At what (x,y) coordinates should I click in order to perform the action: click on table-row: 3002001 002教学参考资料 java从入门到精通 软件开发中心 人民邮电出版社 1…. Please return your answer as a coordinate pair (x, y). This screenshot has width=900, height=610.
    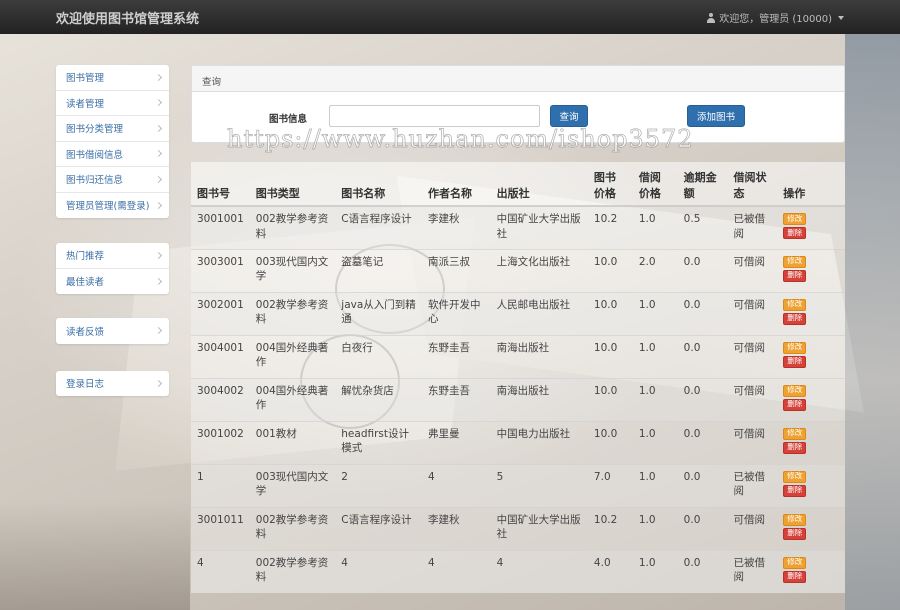
    Looking at the image, I should click on (518, 313).